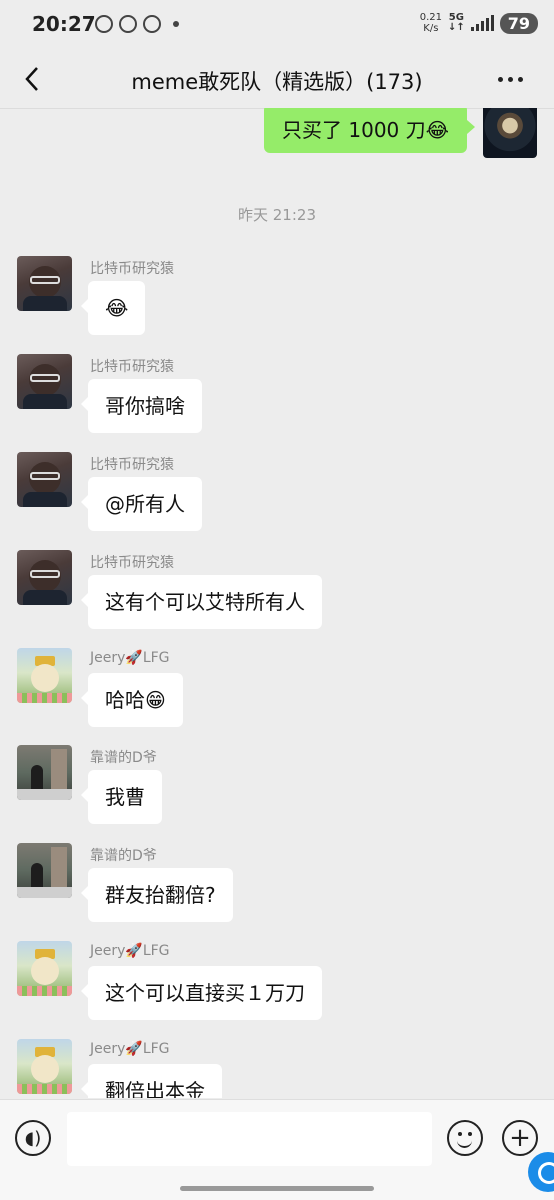 This screenshot has width=554, height=1200. I want to click on message-bubble: 这有个可以艾特所有人, so click(201, 602).